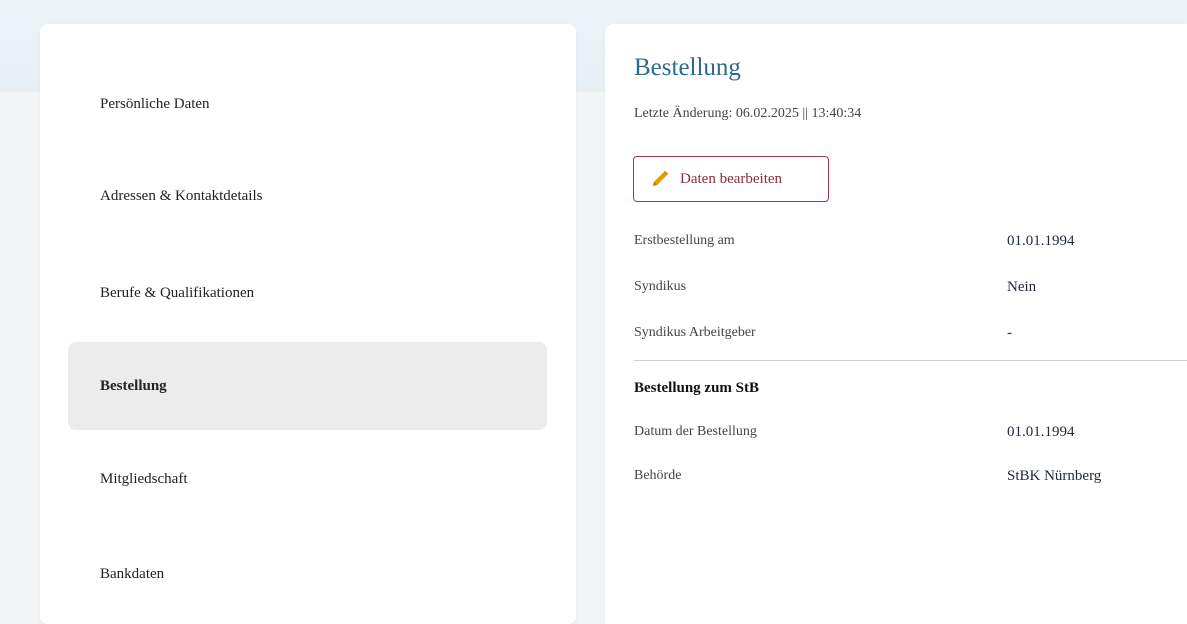 Image resolution: width=1187 pixels, height=624 pixels. What do you see at coordinates (177, 292) in the screenshot?
I see `sidebar-item-label: Berufe & Qualifikationen` at bounding box center [177, 292].